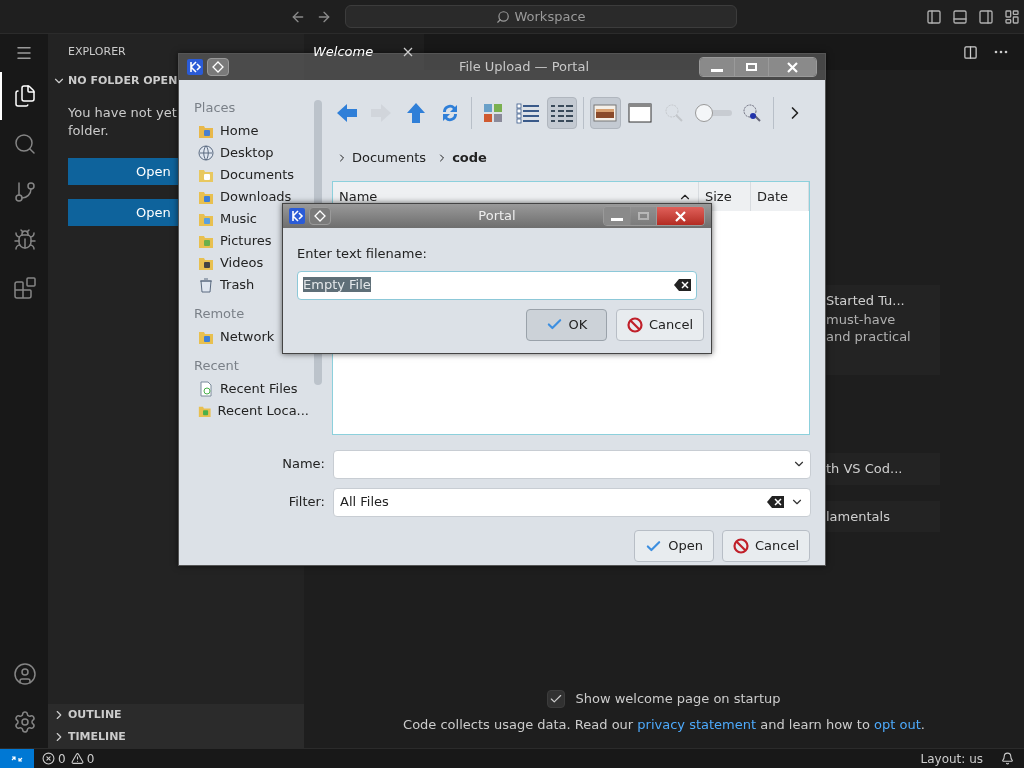  What do you see at coordinates (678, 699) in the screenshot?
I see `checkbox-label: Show welcome page on startup` at bounding box center [678, 699].